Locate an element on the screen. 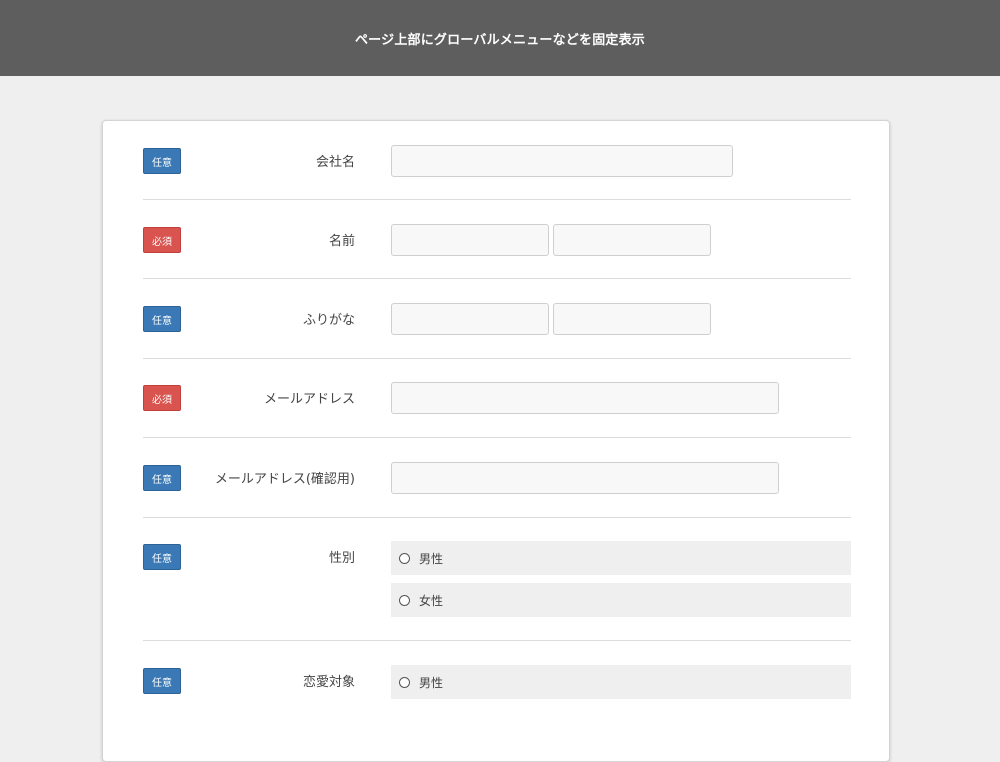 This screenshot has width=1000, height=762. form-row-name: 必須 名前 is located at coordinates (497, 240).